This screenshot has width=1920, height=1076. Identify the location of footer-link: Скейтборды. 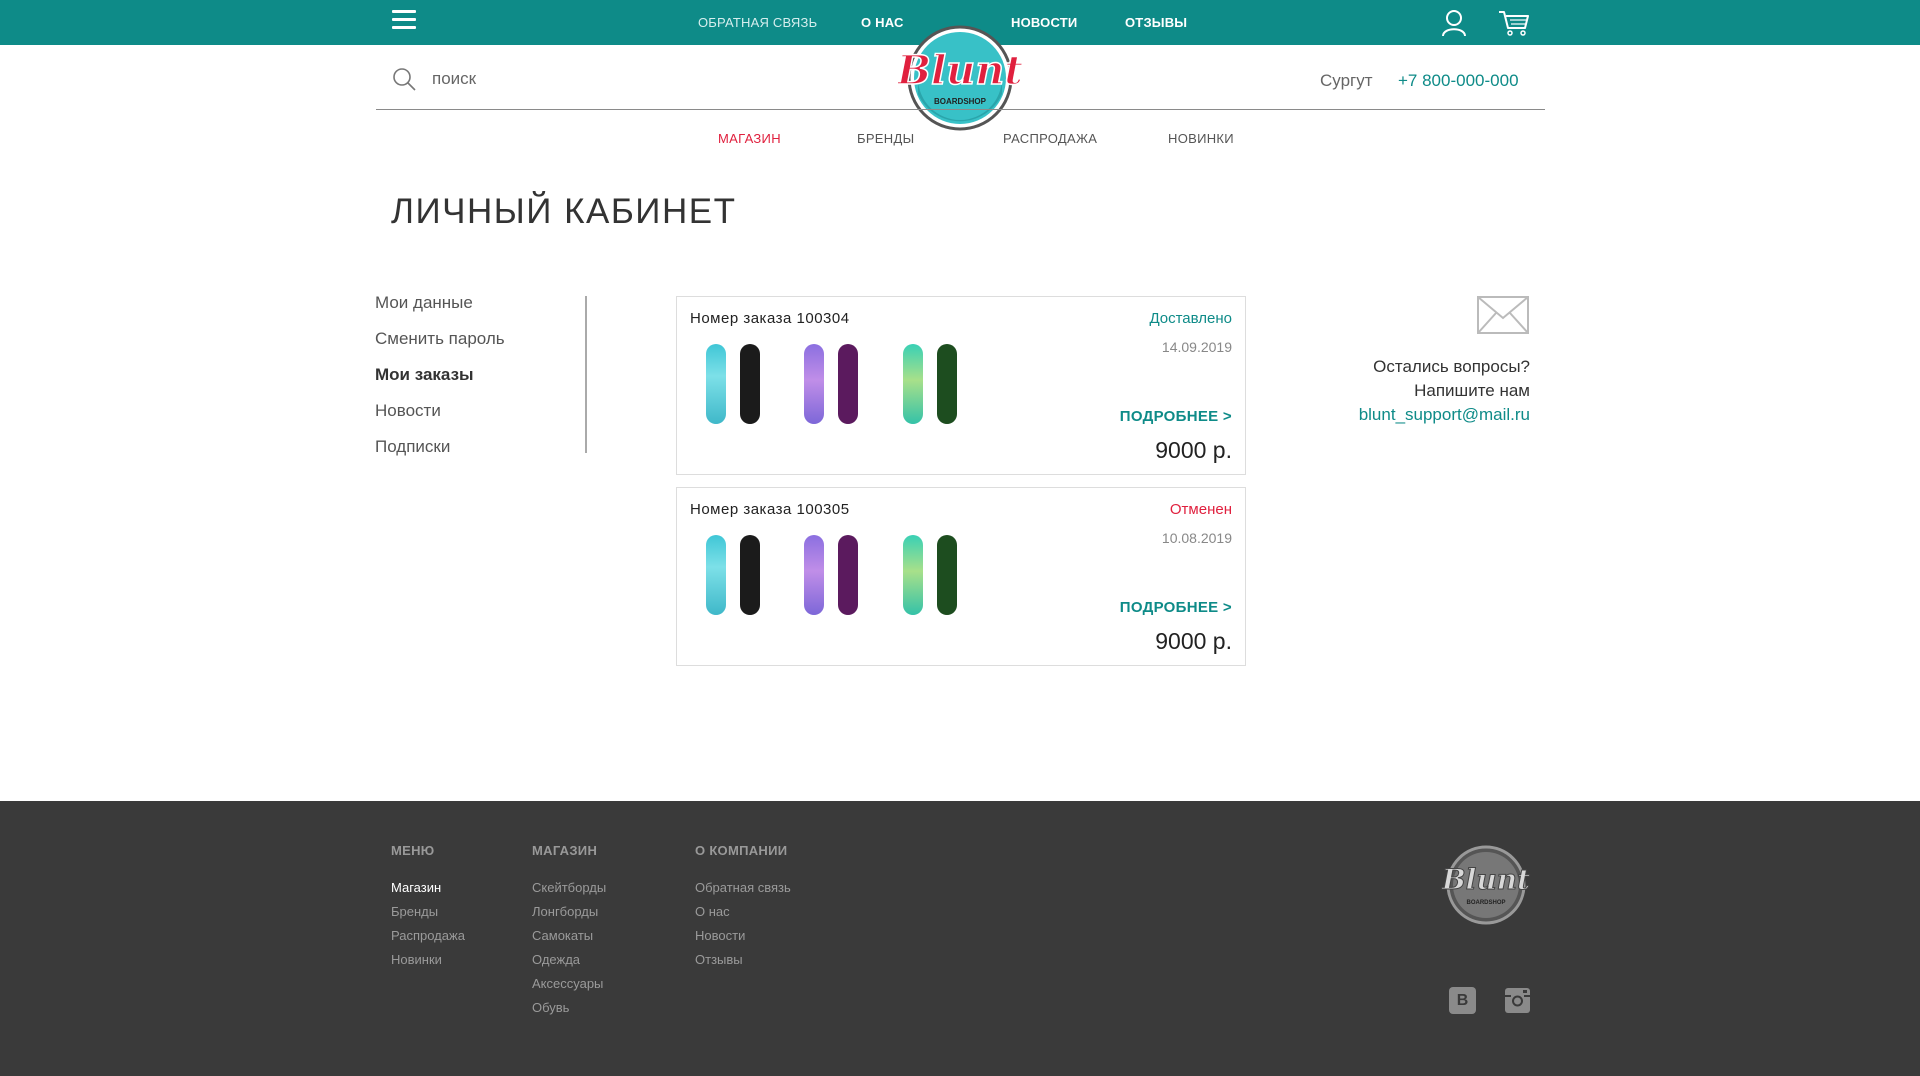
(569, 892).